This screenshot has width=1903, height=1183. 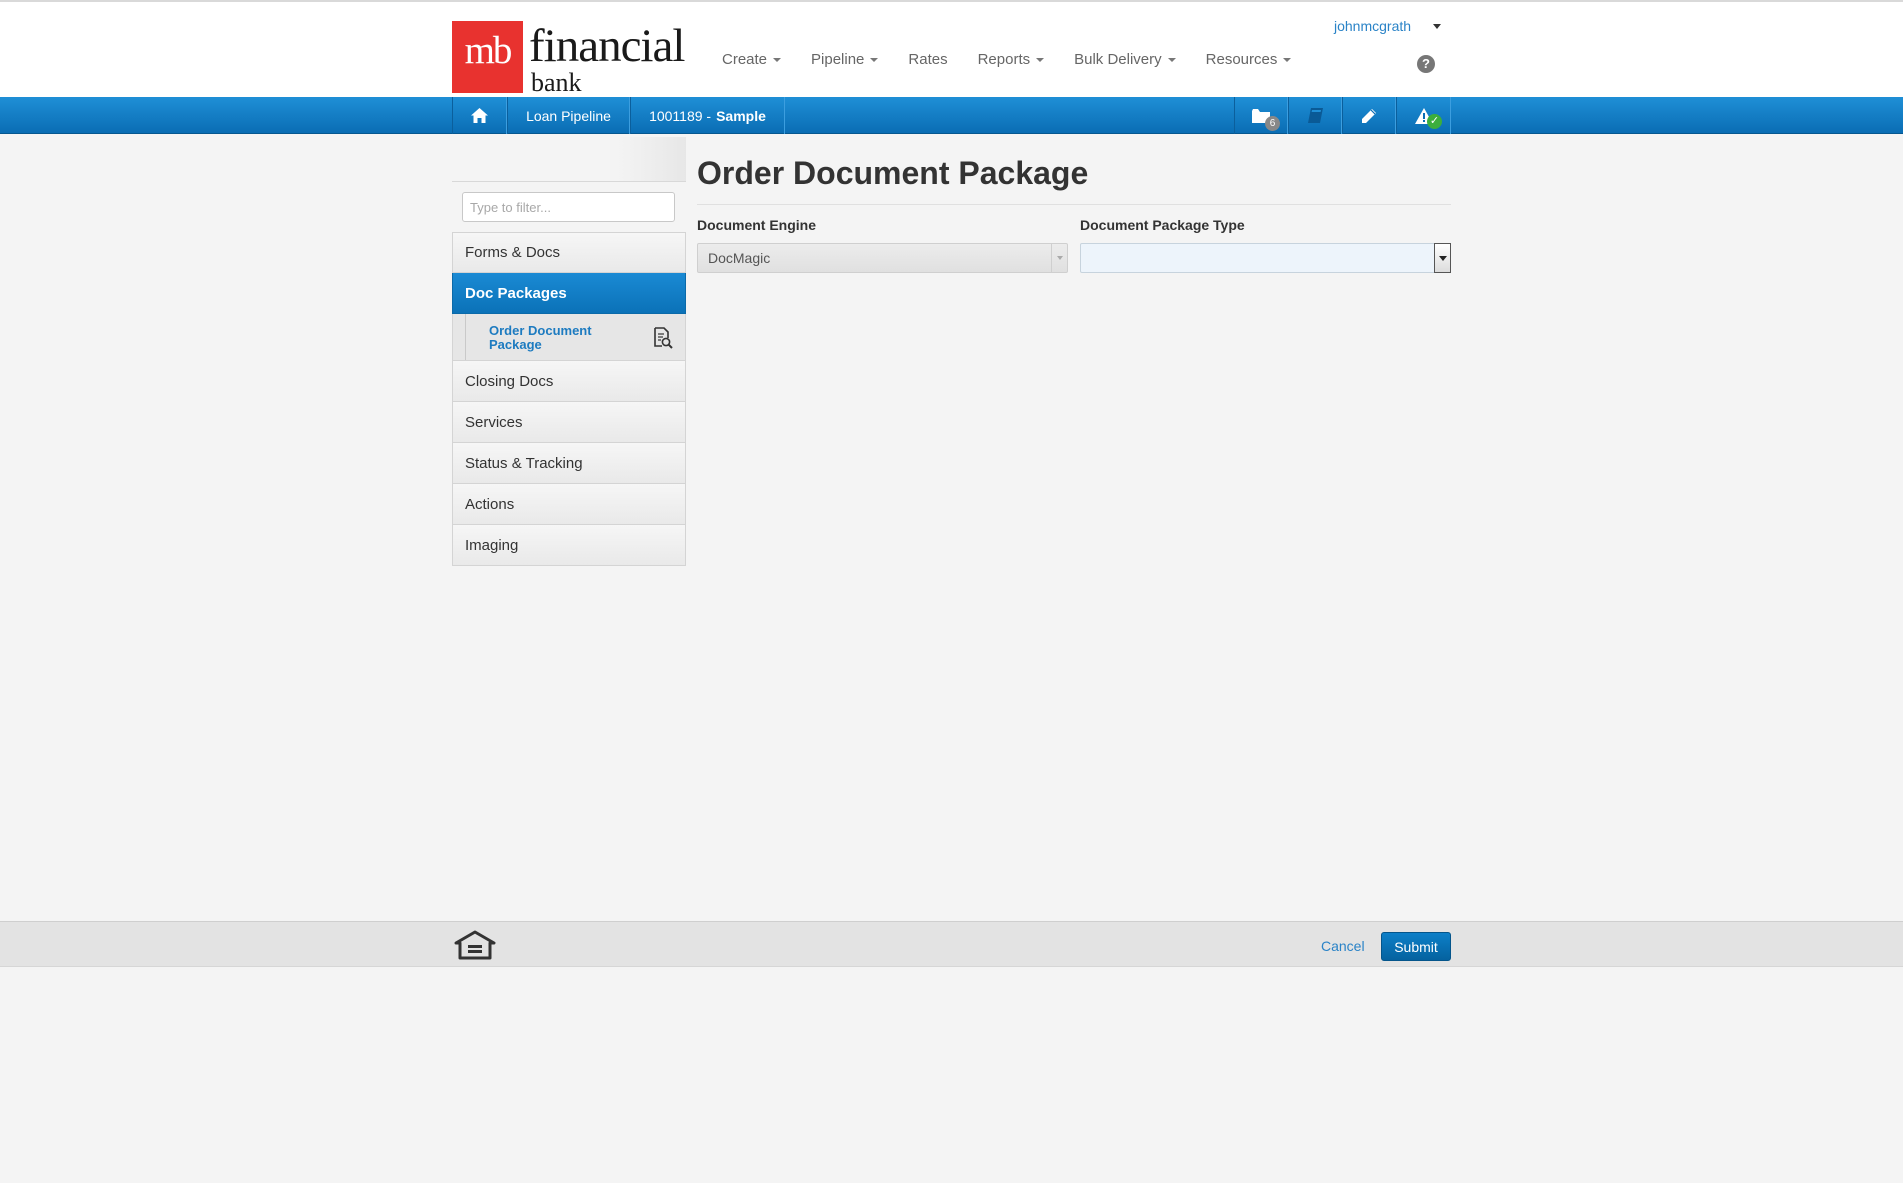 I want to click on page-footer: Cancel Submit, so click(x=951, y=944).